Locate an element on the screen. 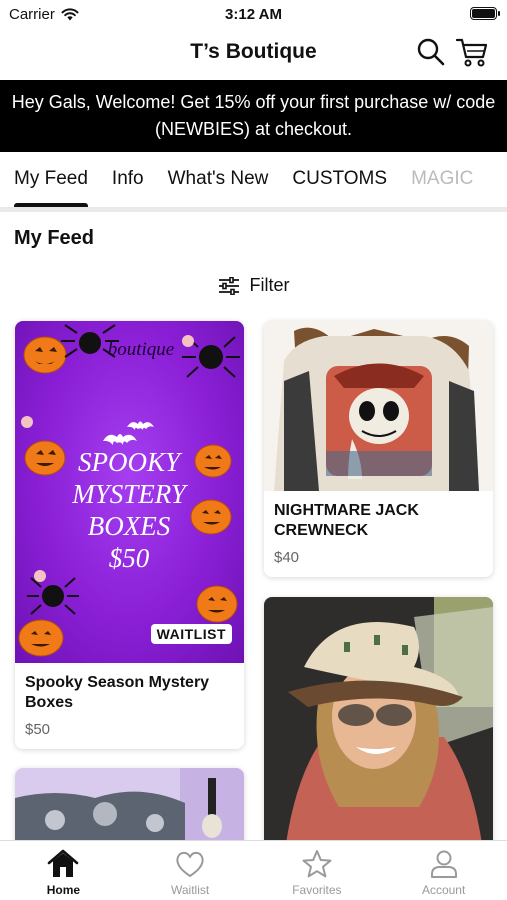  nav-favorites: Favorites is located at coordinates (317, 870).